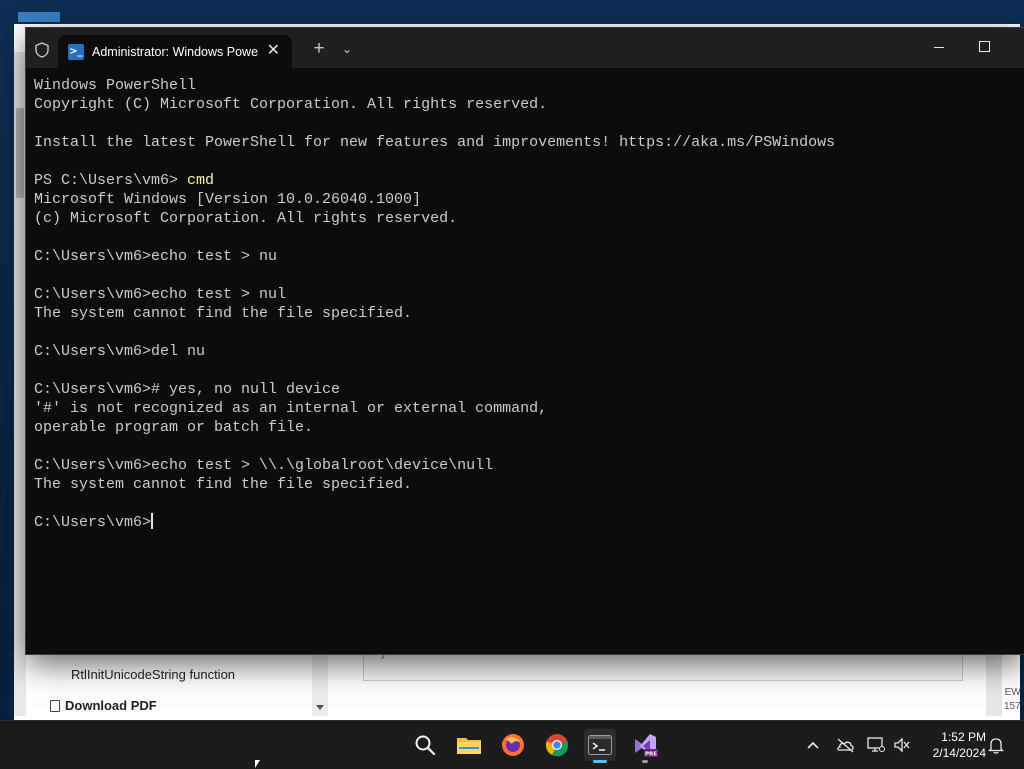 Image resolution: width=1024 pixels, height=769 pixels. I want to click on search-icon, so click(425, 745).